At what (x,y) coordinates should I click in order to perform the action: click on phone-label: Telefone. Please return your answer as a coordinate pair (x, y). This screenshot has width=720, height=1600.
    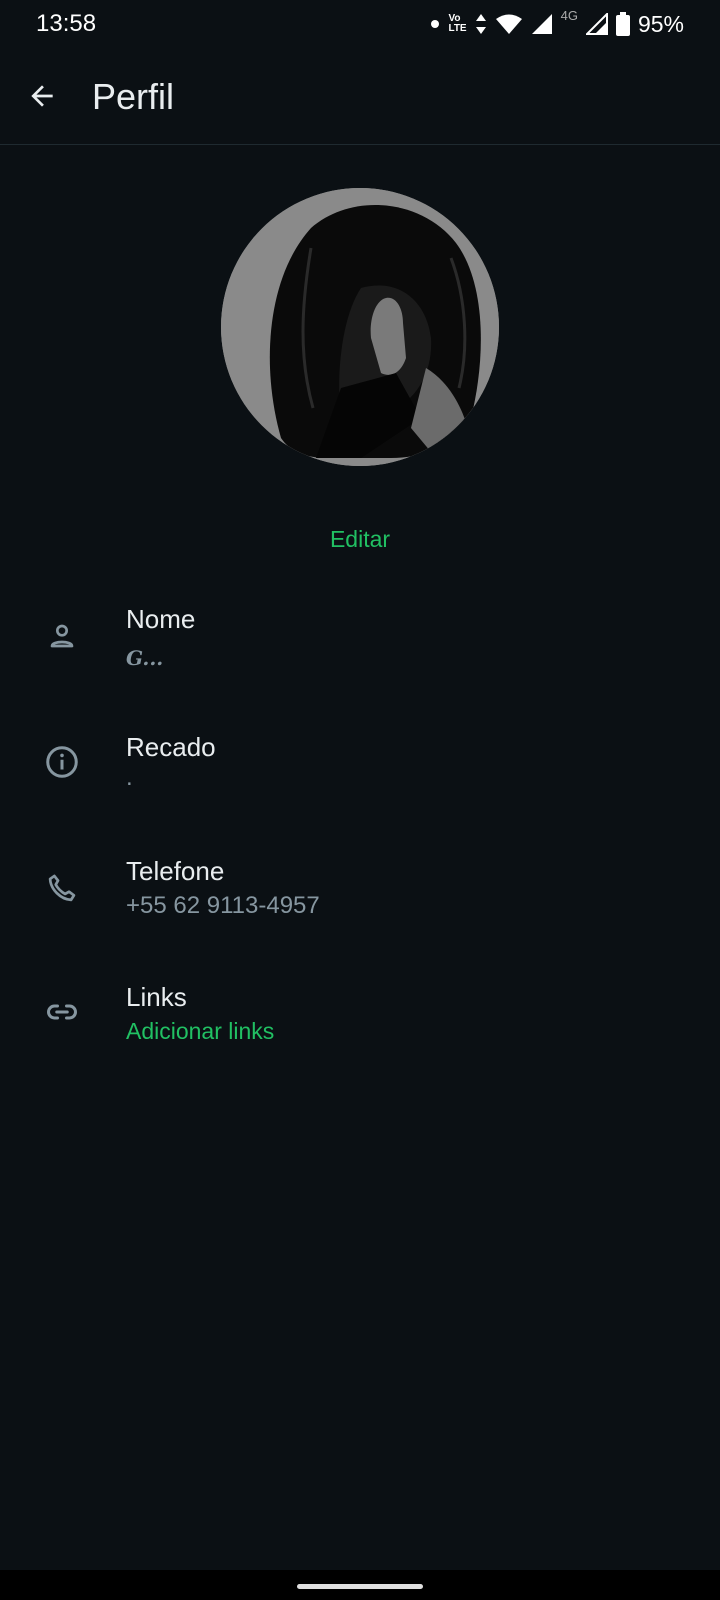
    Looking at the image, I should click on (175, 871).